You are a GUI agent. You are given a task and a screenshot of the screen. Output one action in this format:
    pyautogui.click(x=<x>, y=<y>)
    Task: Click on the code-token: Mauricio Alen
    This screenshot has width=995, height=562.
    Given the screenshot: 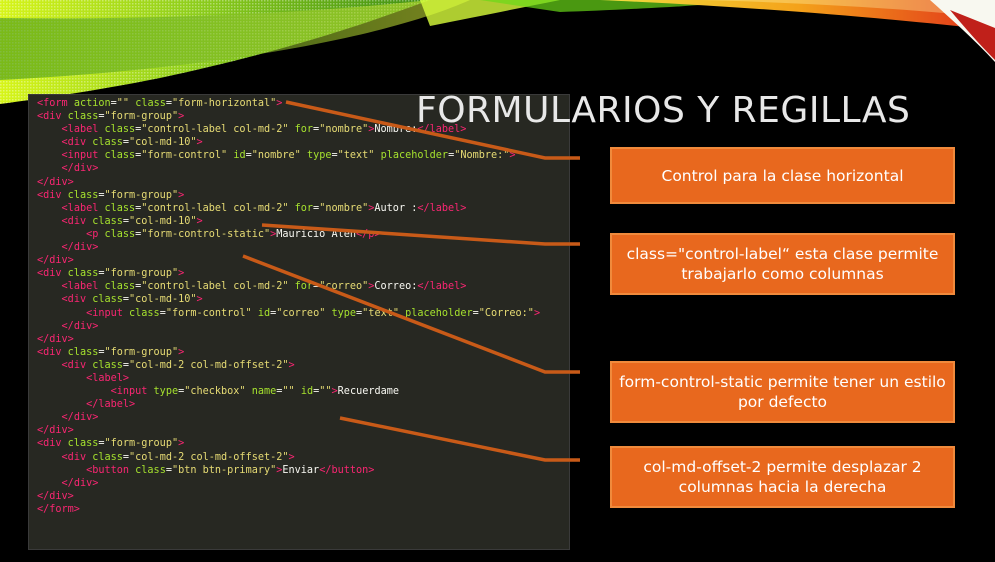 What is the action you would take?
    pyautogui.click(x=316, y=234)
    